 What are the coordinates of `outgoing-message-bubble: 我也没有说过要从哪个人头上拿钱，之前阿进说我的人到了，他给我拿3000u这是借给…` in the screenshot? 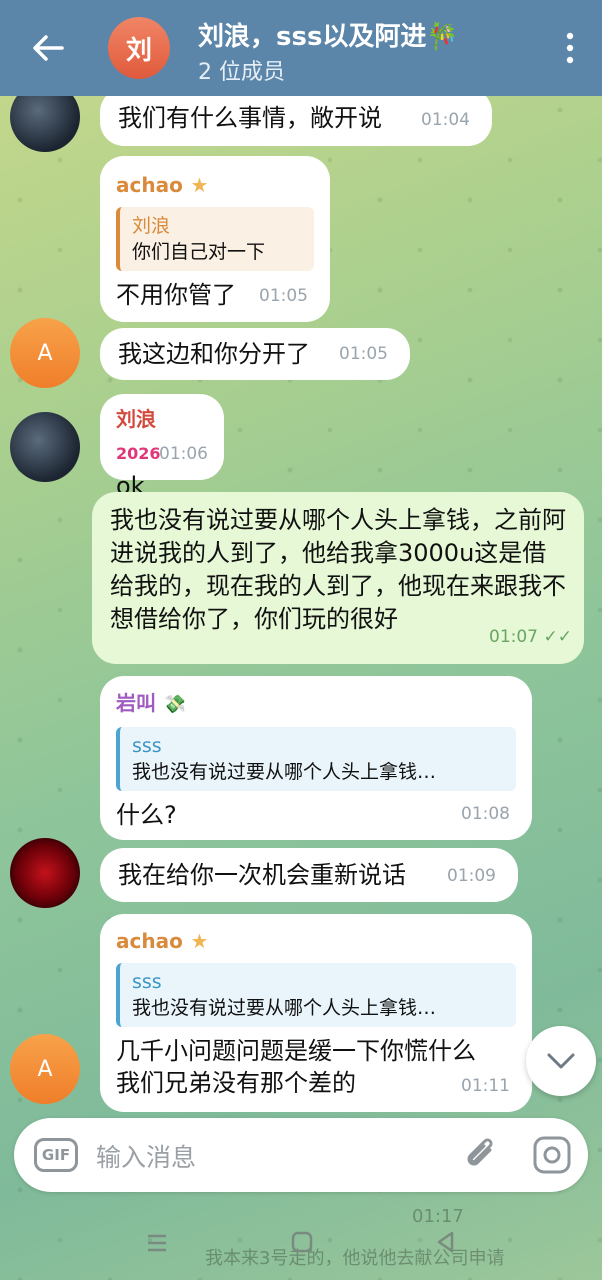 It's located at (338, 578).